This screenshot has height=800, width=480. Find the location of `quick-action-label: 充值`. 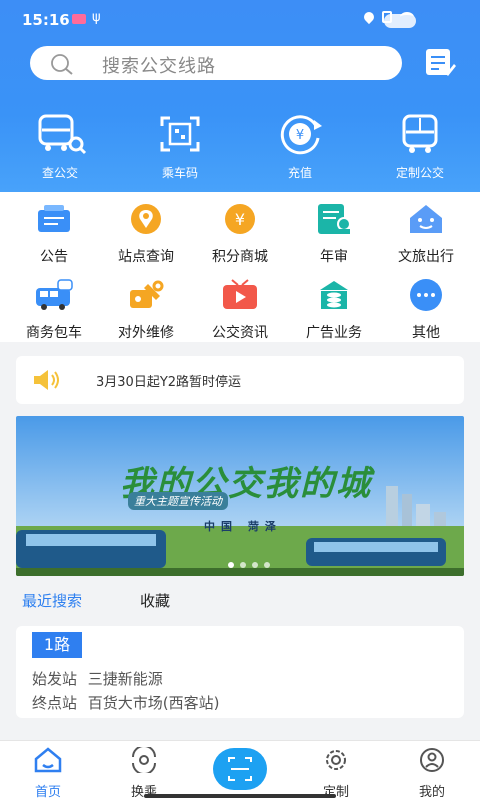

quick-action-label: 充值 is located at coordinates (299, 173).